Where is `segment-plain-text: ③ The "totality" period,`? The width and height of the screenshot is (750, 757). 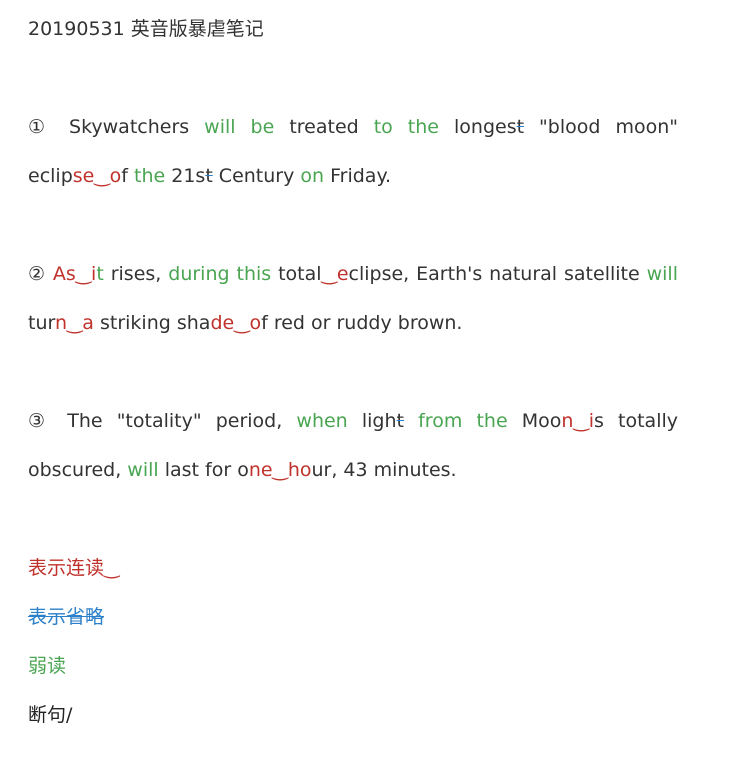 segment-plain-text: ③ The "totality" period, is located at coordinates (162, 421).